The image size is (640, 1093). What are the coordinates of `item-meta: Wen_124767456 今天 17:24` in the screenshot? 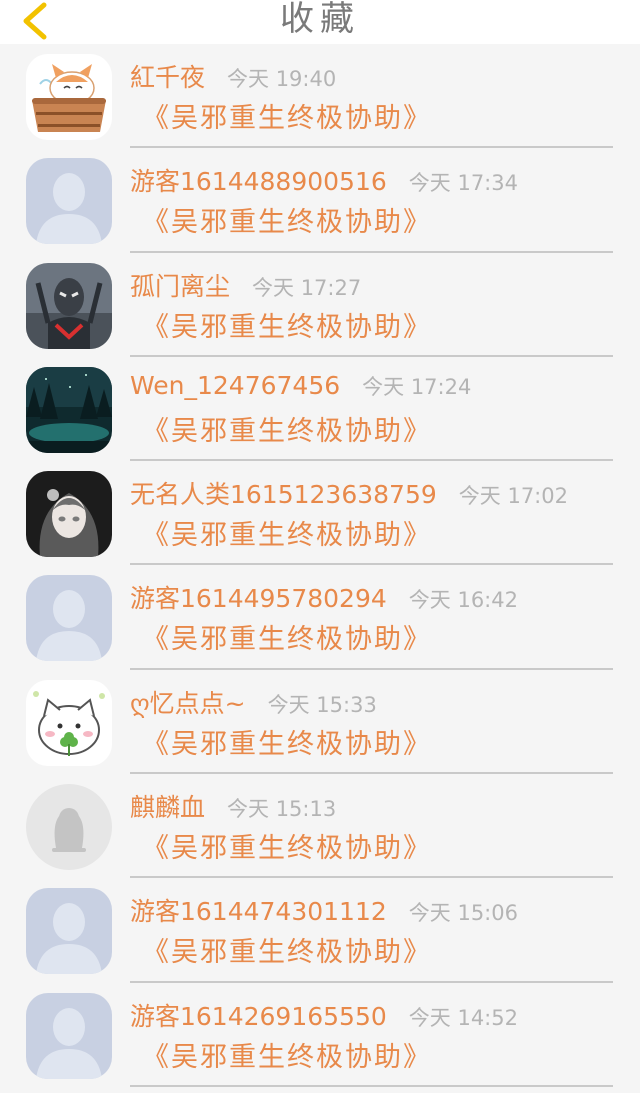 It's located at (300, 386).